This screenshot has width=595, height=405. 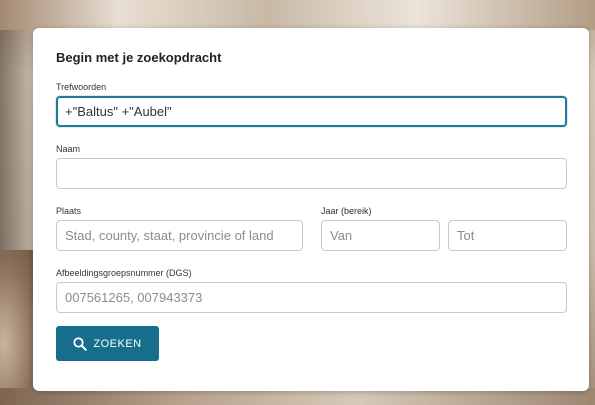 I want to click on search-icon, so click(x=80, y=343).